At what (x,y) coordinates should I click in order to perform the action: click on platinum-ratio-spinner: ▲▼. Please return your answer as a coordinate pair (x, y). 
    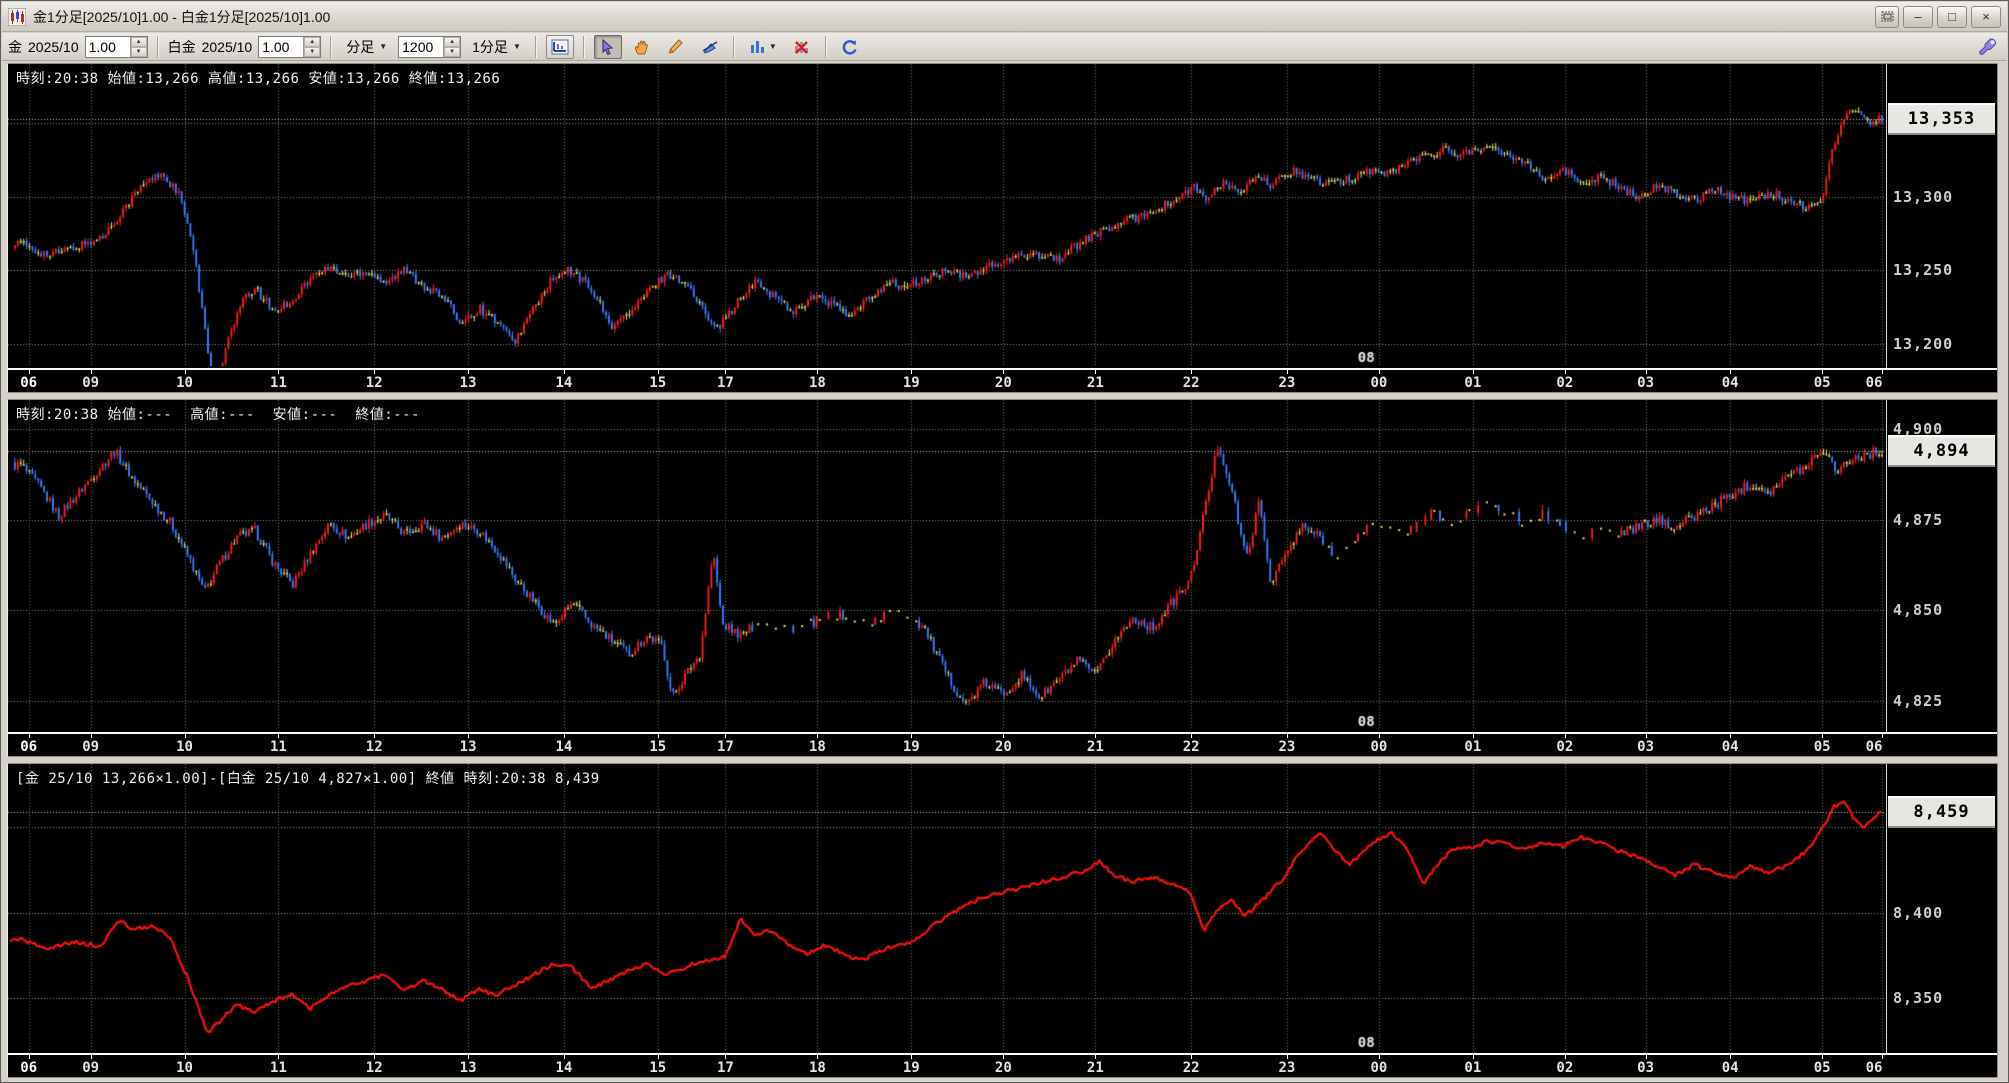
    Looking at the image, I should click on (290, 46).